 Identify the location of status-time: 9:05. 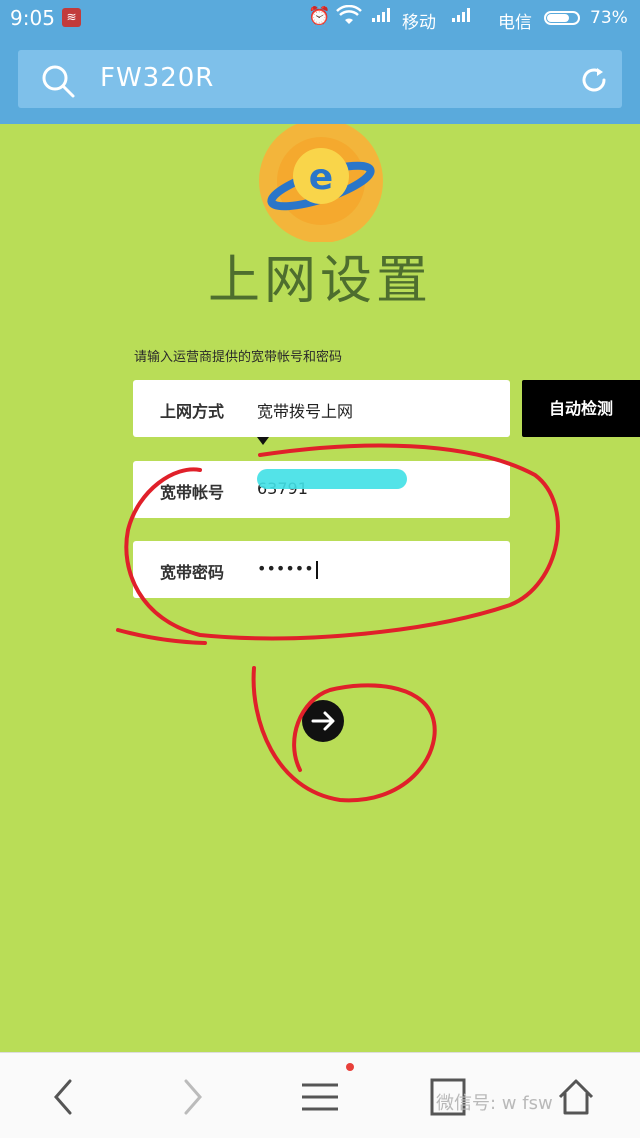
(32, 18).